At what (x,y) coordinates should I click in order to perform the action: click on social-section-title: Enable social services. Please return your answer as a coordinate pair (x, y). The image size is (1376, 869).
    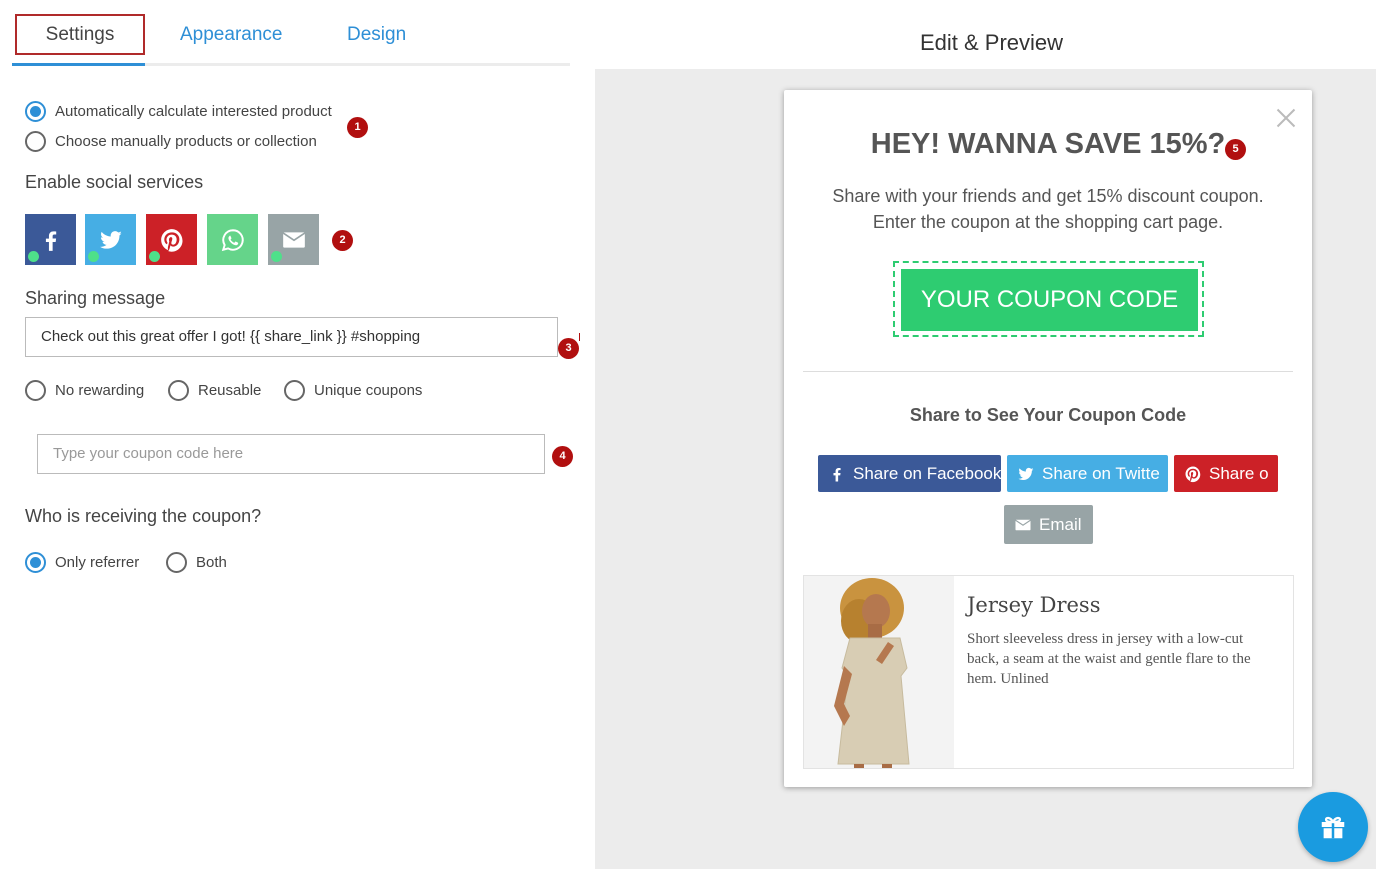
    Looking at the image, I should click on (114, 182).